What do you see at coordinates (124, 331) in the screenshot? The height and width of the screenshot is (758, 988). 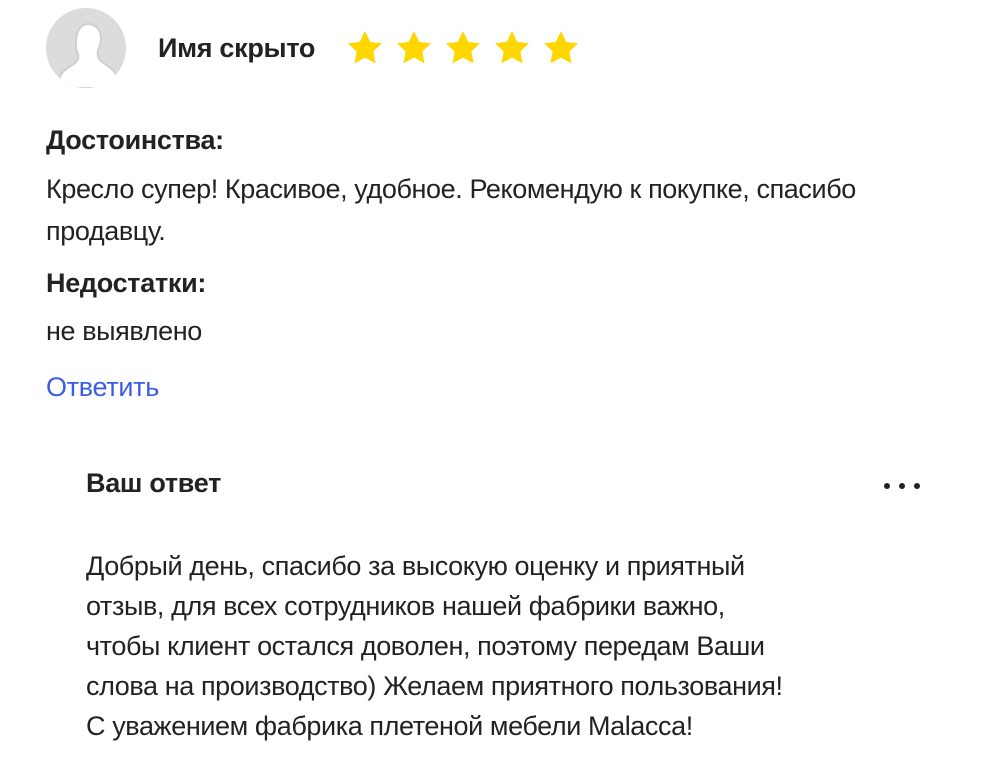 I see `cons-text: не выявлено` at bounding box center [124, 331].